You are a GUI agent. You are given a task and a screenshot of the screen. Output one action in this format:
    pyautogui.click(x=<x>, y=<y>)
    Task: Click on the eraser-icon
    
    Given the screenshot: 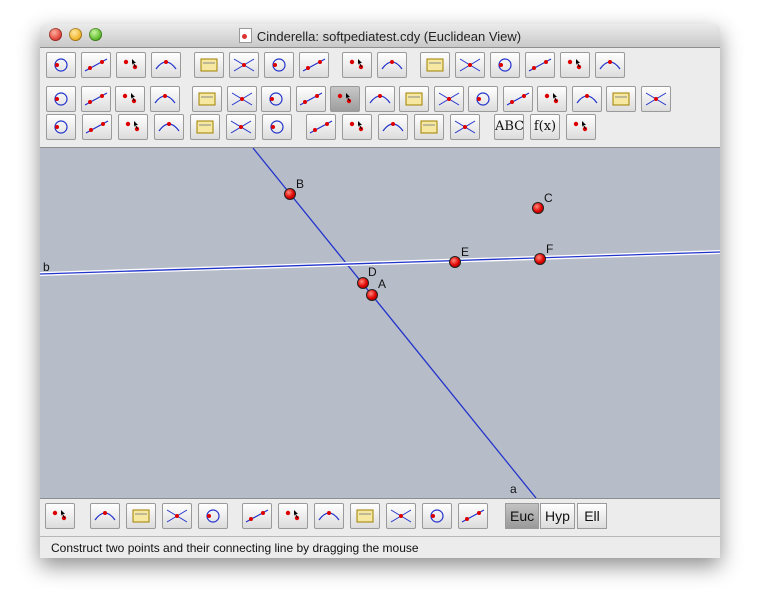 What is the action you would take?
    pyautogui.click(x=610, y=65)
    